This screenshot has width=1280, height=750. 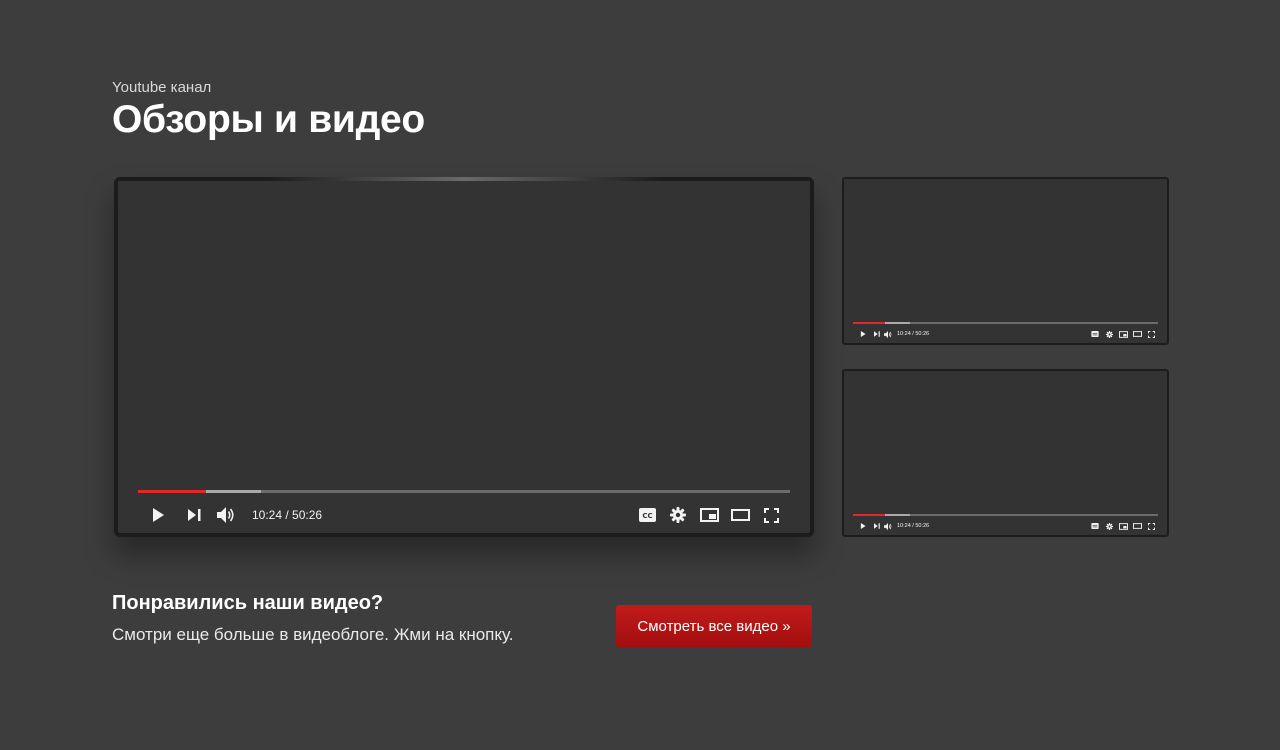 I want to click on eyebrow-label: Youtube канал, so click(x=162, y=87).